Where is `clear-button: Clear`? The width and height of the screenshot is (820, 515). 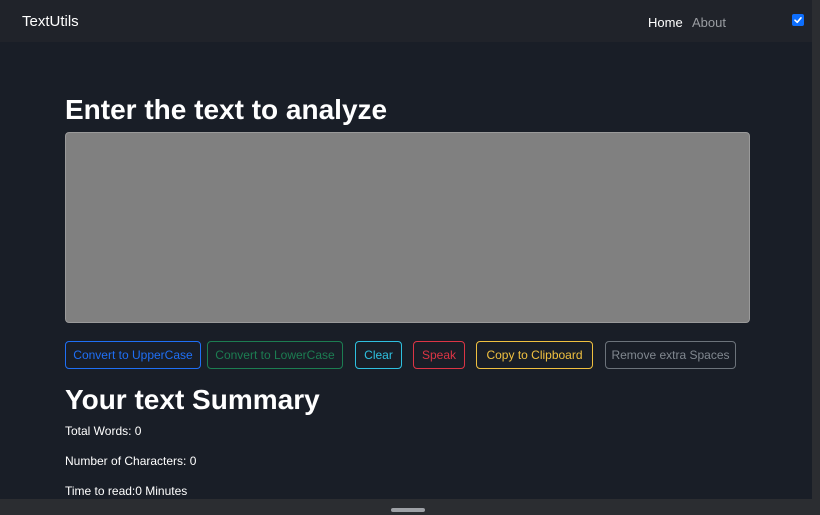 clear-button: Clear is located at coordinates (378, 355).